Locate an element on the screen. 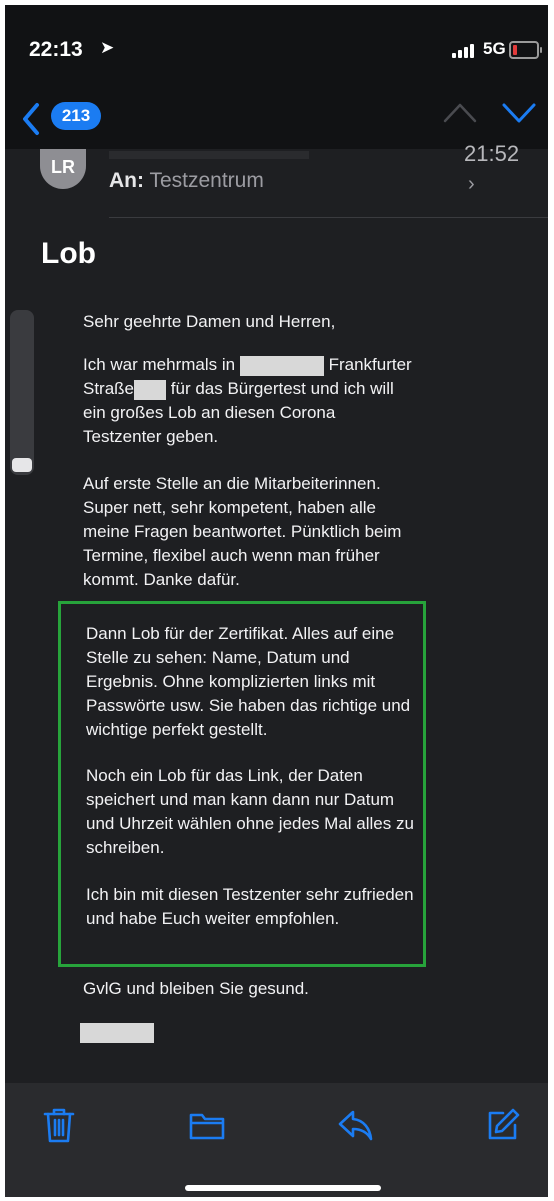 Image resolution: width=554 pixels, height=1201 pixels. sender-name-redacted is located at coordinates (209, 155).